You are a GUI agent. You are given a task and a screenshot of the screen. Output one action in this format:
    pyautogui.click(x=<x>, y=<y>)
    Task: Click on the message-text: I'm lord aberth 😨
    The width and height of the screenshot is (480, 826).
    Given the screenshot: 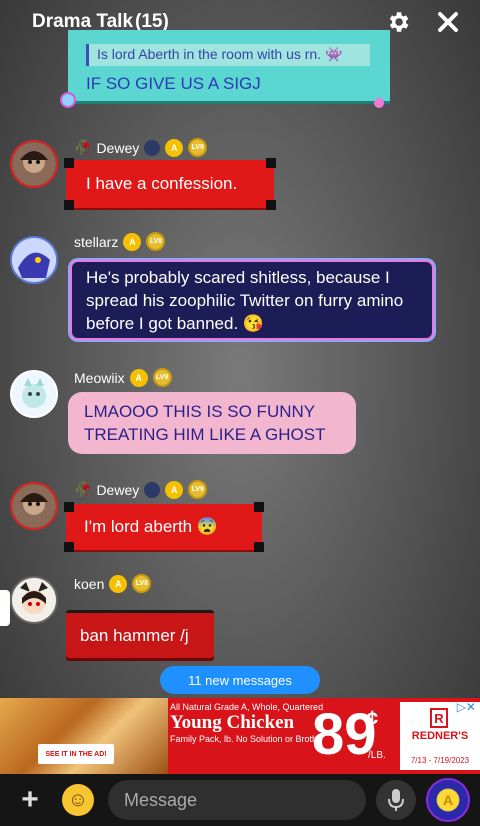 What is the action you would take?
    pyautogui.click(x=151, y=526)
    